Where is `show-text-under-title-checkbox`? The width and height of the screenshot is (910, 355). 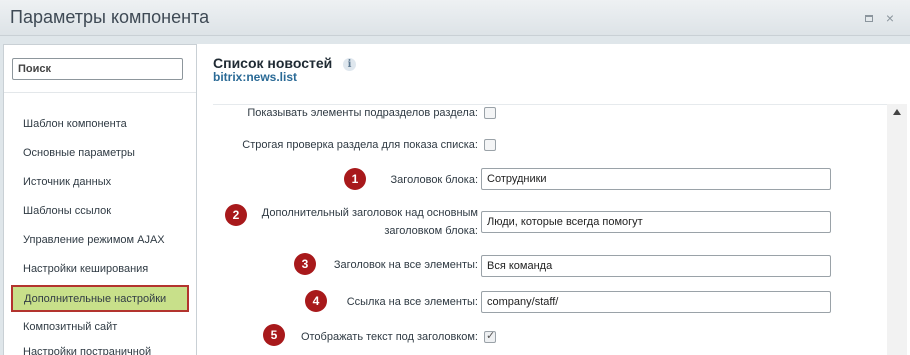
show-text-under-title-checkbox is located at coordinates (490, 336).